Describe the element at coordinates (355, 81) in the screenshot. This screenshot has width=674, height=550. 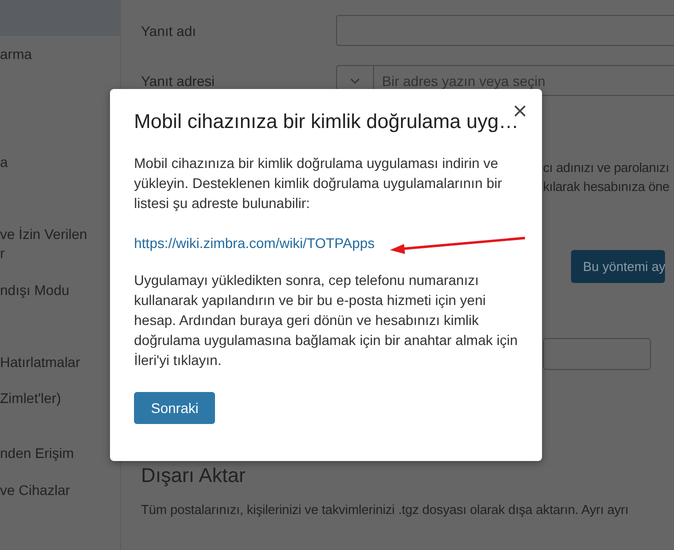
I see `chevron-down-icon` at that location.